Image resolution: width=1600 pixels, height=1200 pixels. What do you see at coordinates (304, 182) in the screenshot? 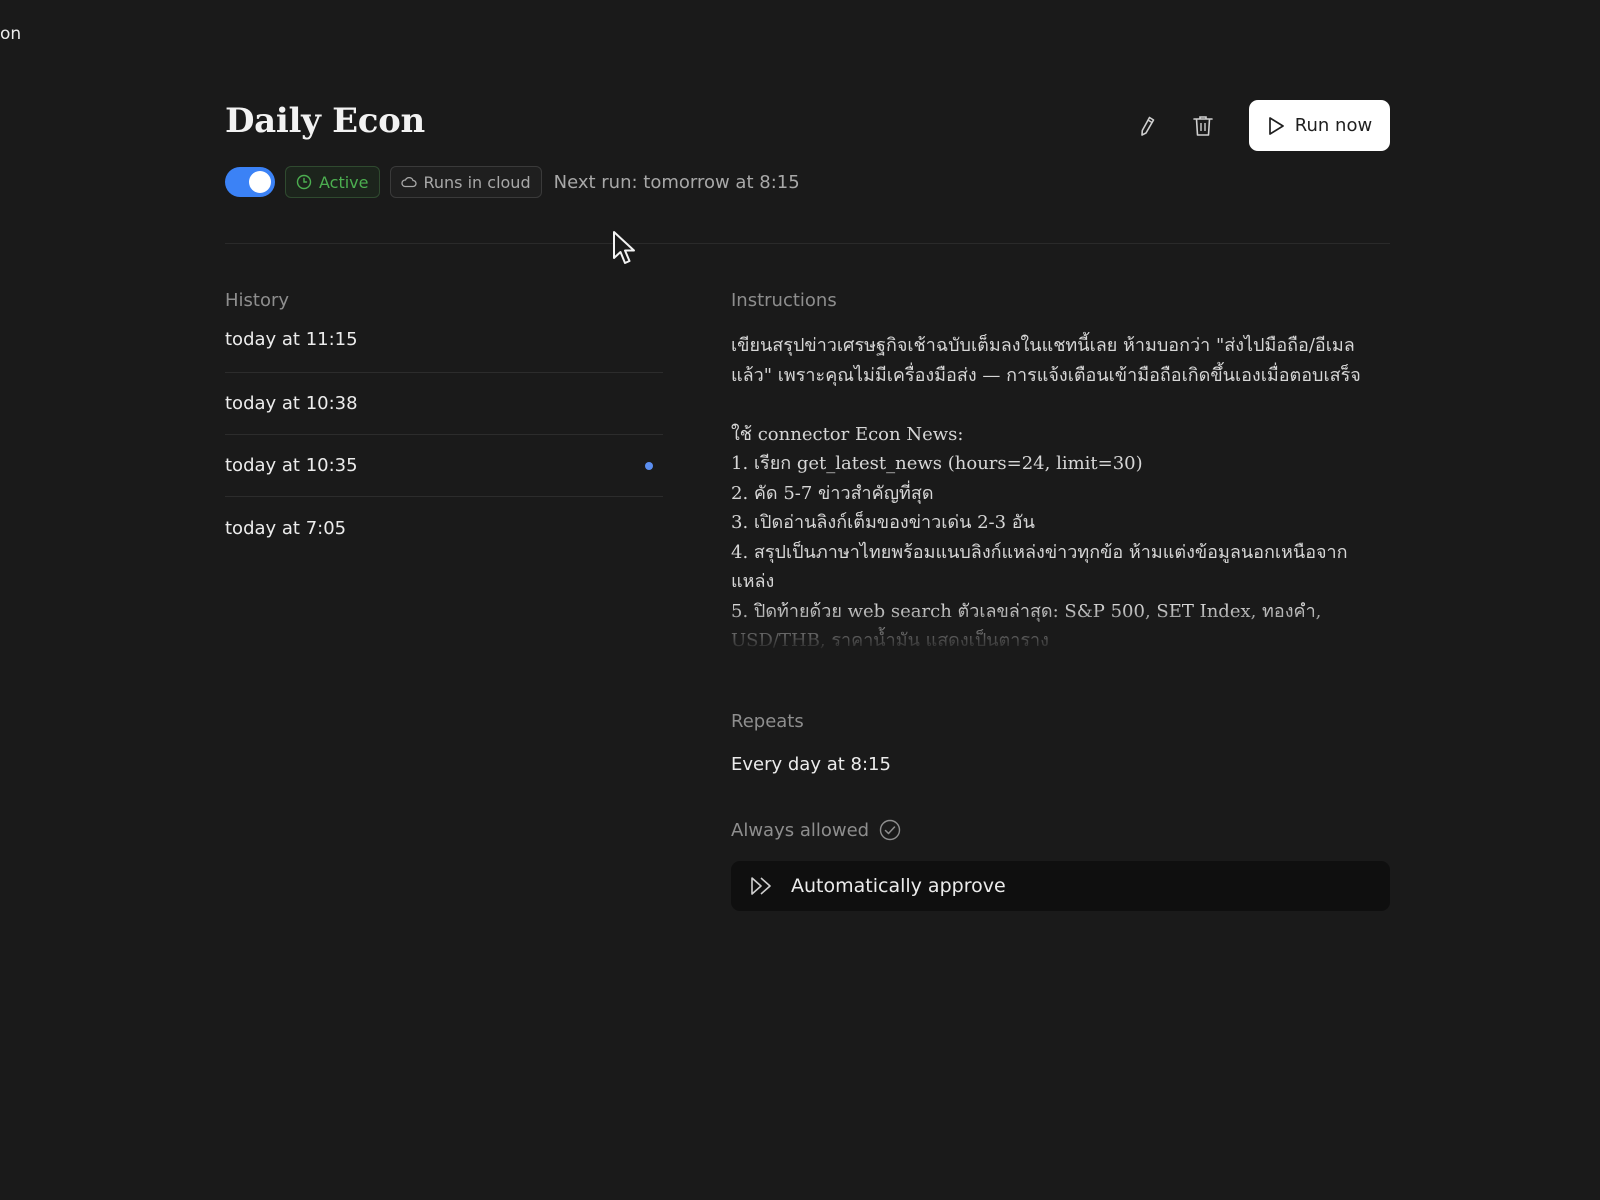
I see `clock-icon` at bounding box center [304, 182].